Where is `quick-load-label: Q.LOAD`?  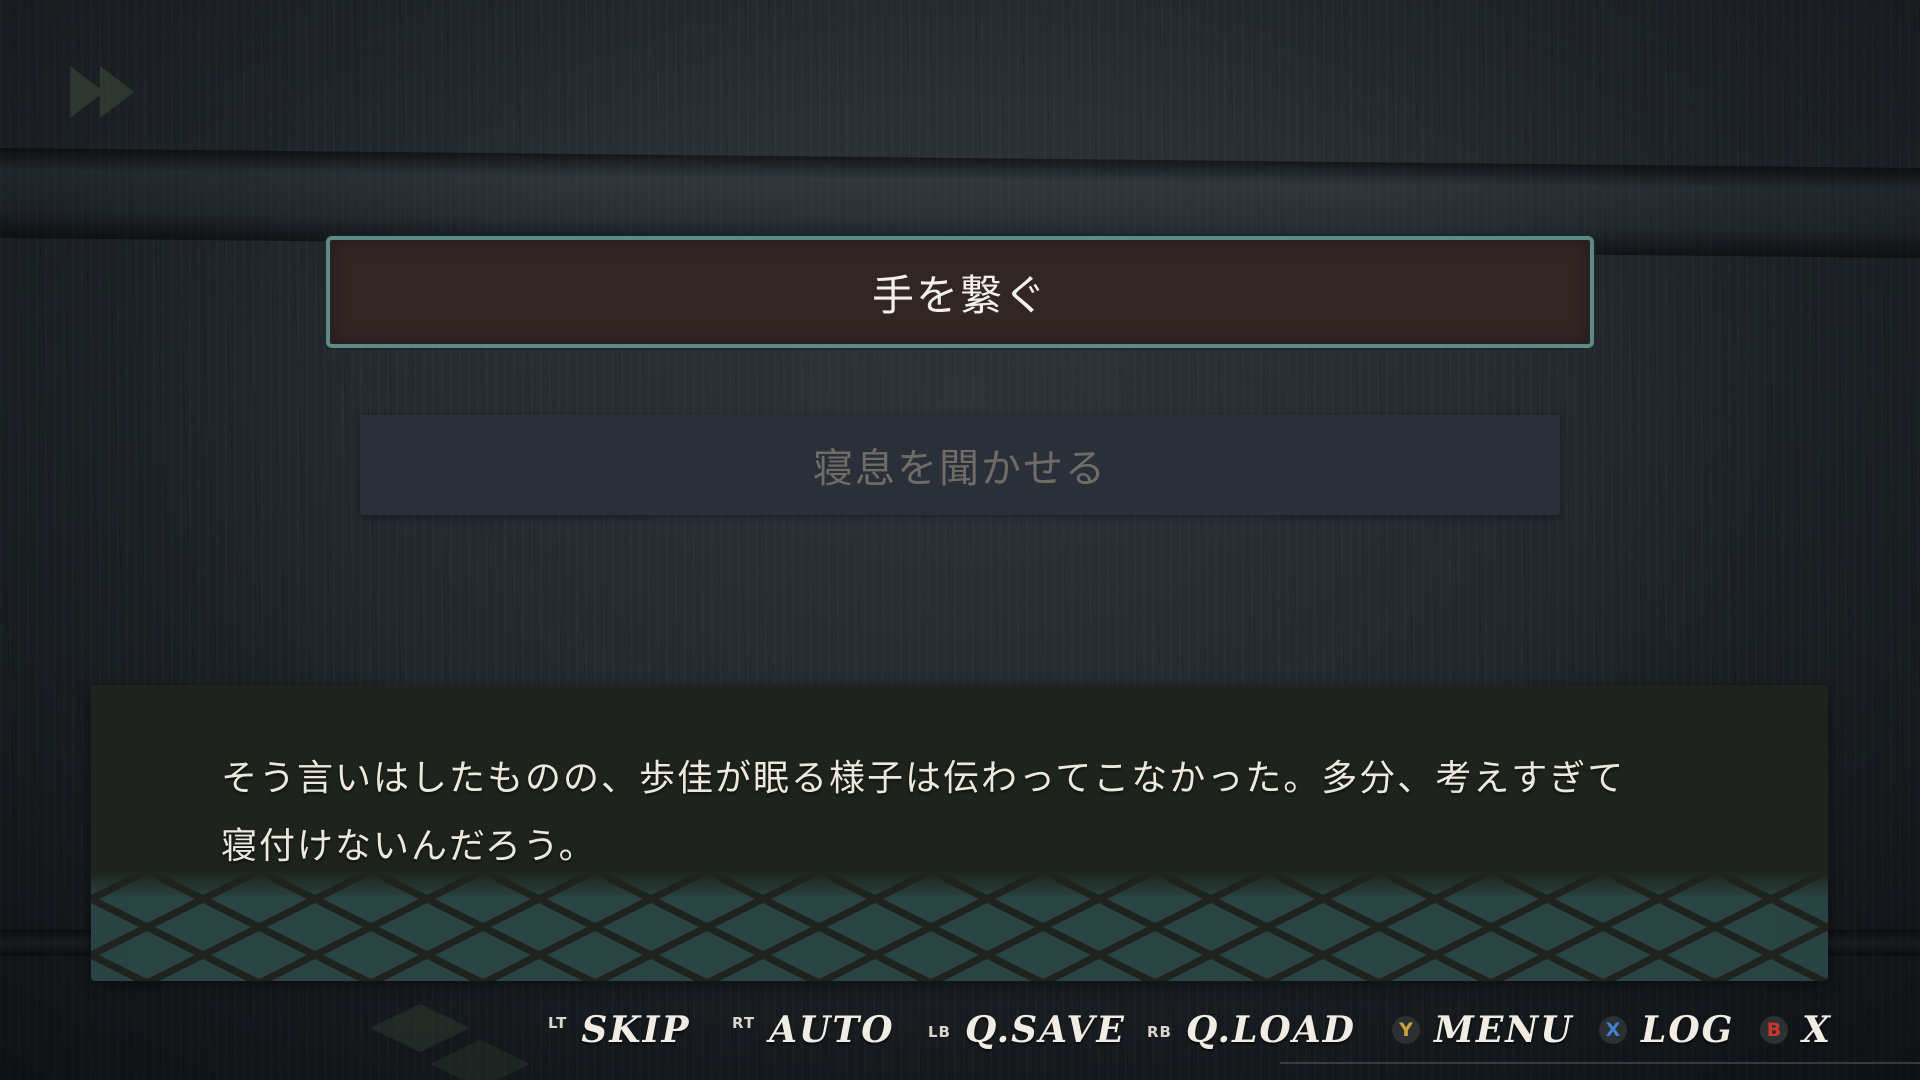
quick-load-label: Q.LOAD is located at coordinates (1270, 1030).